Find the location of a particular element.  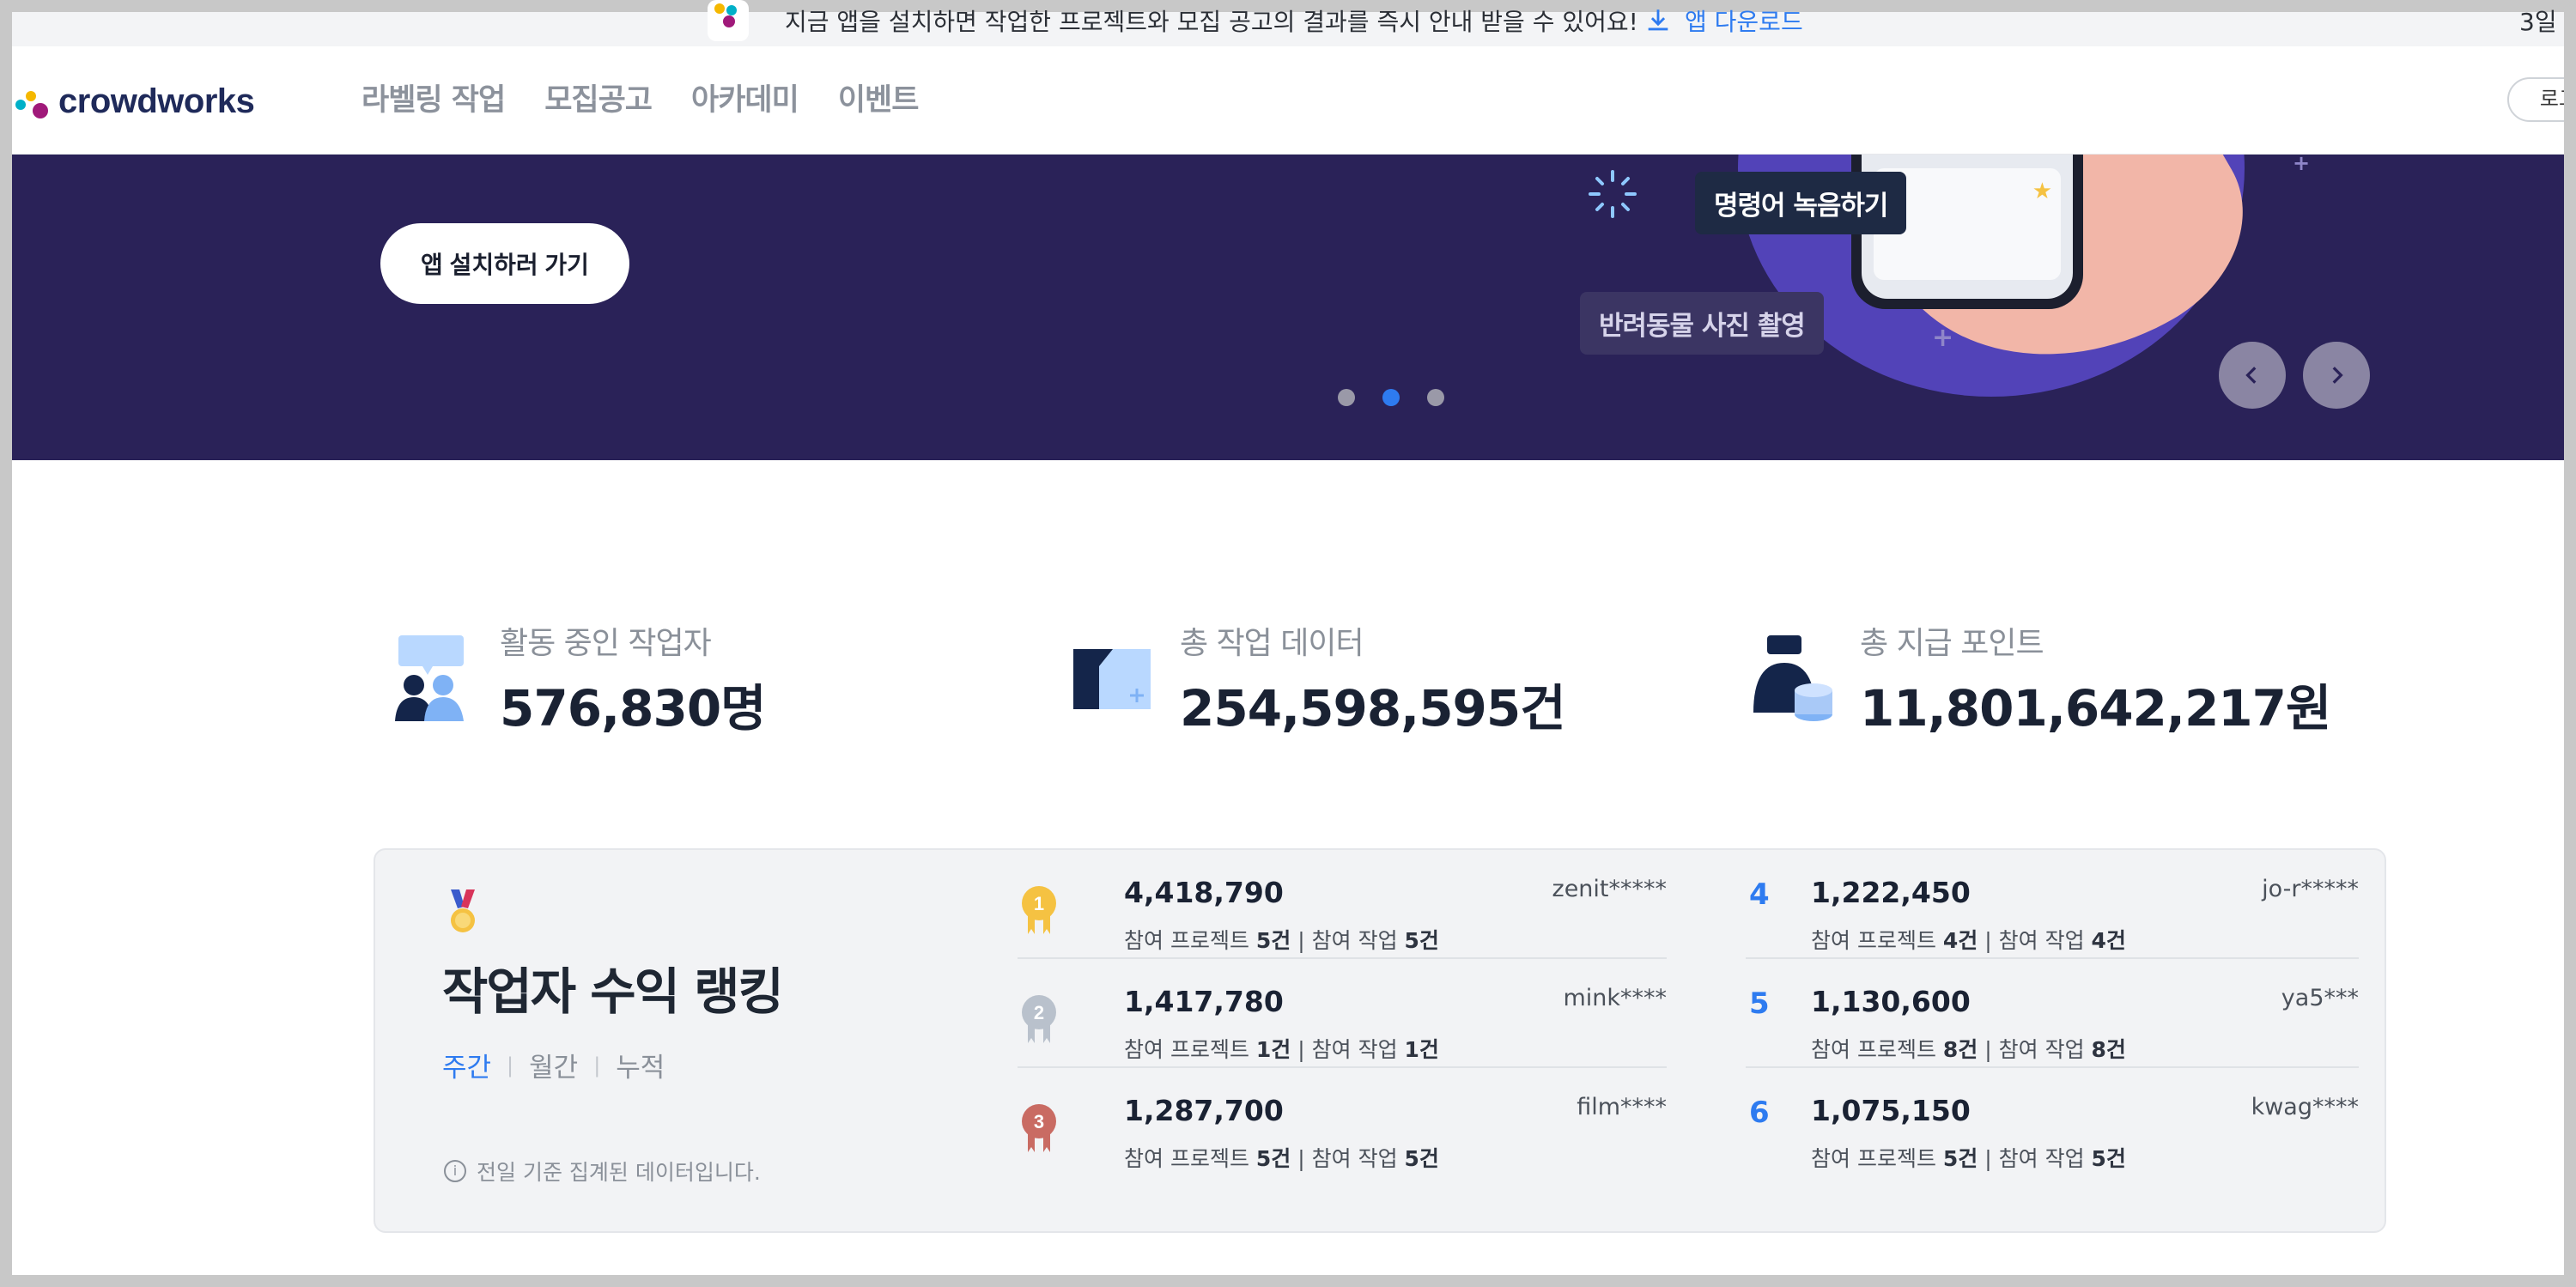

ranking-title: 작업자 수익 랭킹 is located at coordinates (613, 991).